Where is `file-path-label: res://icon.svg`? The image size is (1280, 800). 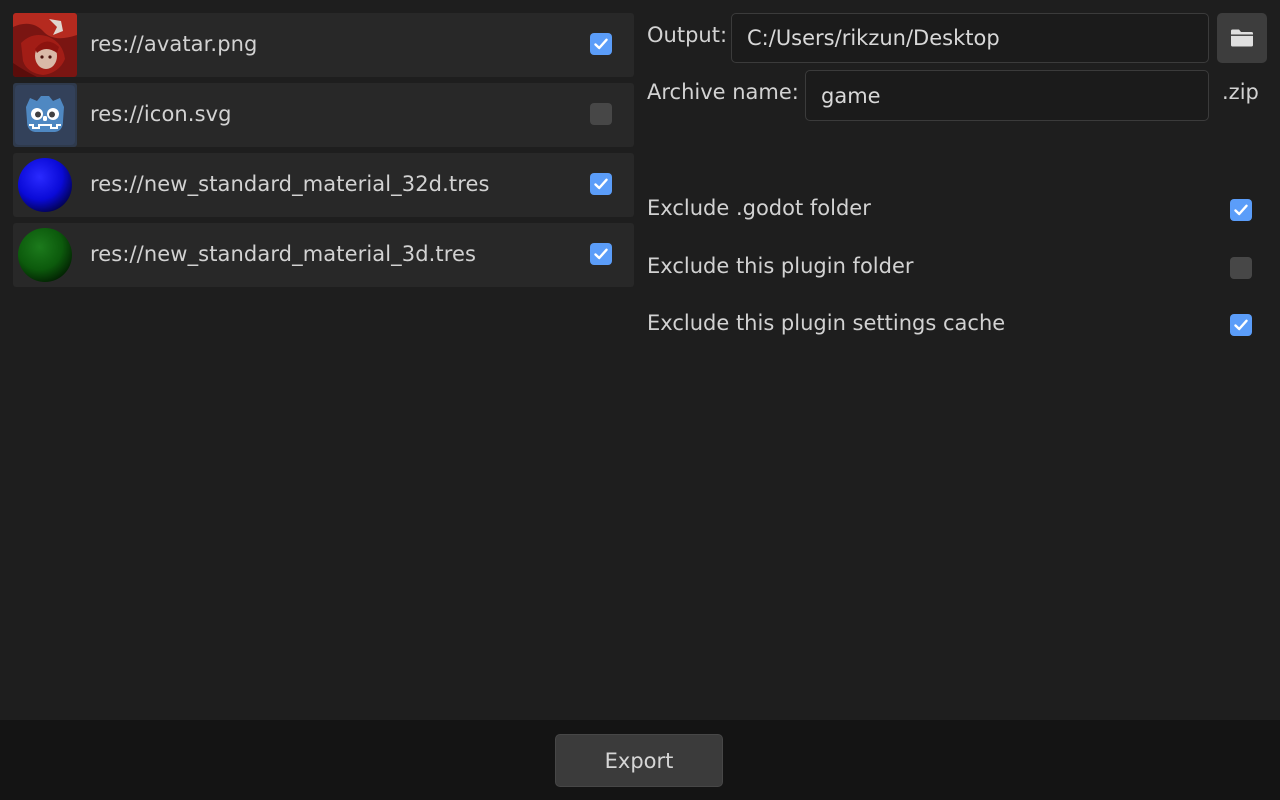 file-path-label: res://icon.svg is located at coordinates (161, 114).